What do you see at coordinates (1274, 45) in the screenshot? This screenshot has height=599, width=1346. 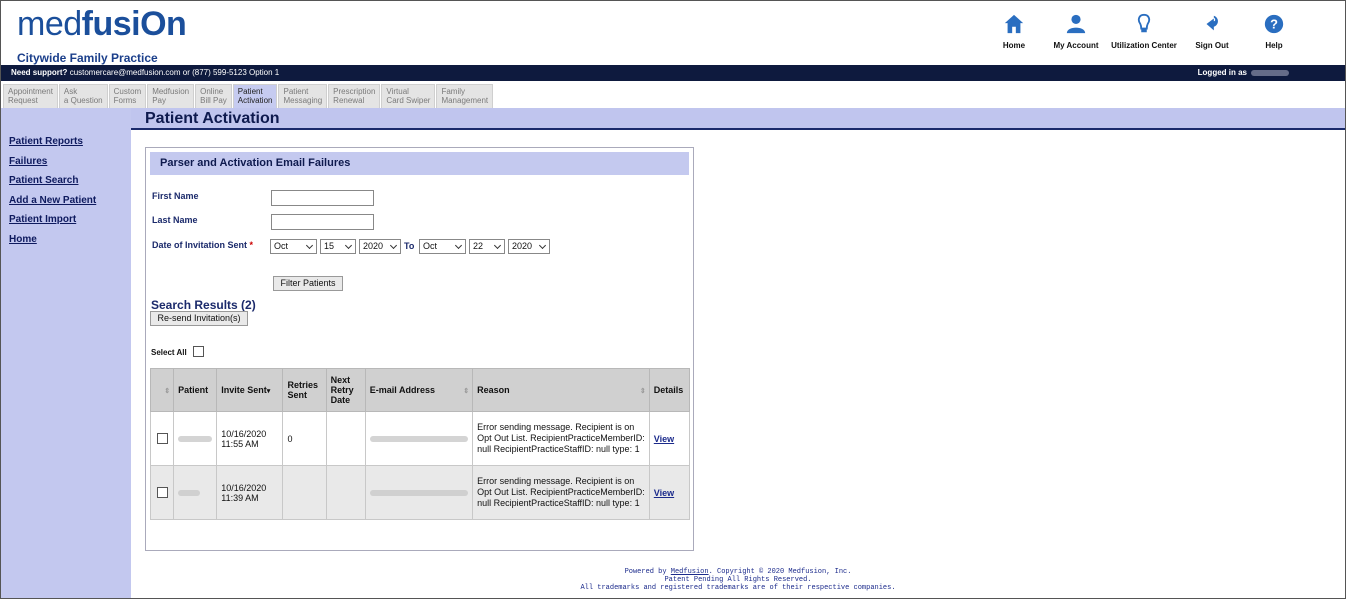 I see `nav-help-label: Help` at bounding box center [1274, 45].